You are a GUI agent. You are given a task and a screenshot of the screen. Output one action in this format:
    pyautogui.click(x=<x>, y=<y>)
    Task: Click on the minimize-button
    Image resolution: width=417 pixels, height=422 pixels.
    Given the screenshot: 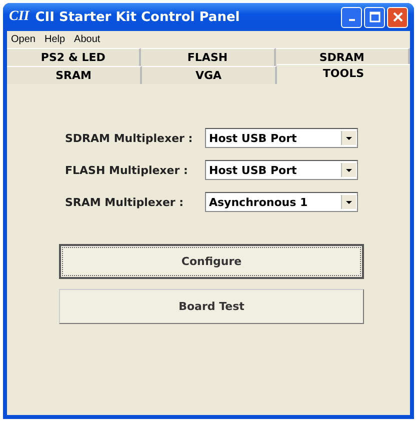 What is the action you would take?
    pyautogui.click(x=351, y=17)
    